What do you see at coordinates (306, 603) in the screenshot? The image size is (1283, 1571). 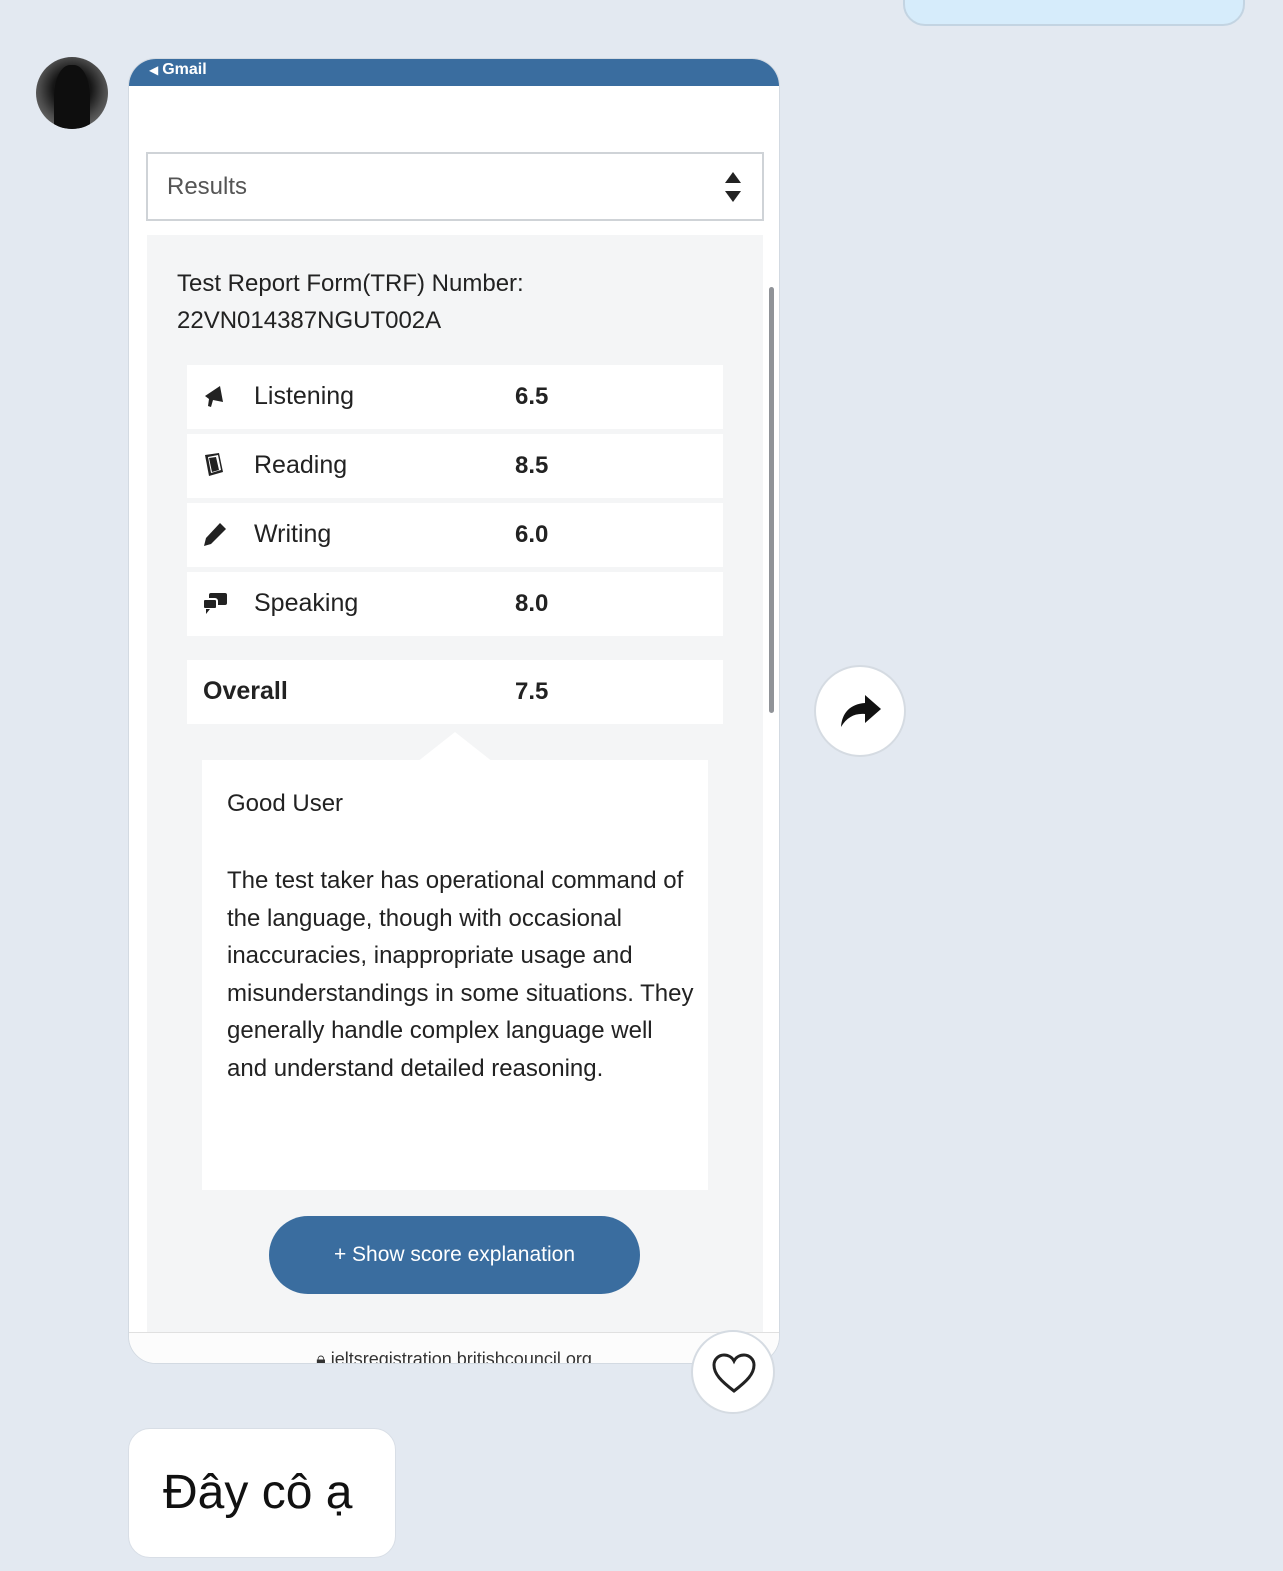 I see `score-label: Speaking` at bounding box center [306, 603].